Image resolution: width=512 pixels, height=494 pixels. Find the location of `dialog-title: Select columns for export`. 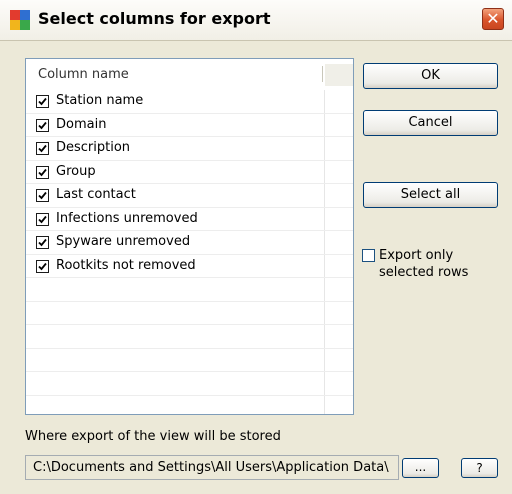

dialog-title: Select columns for export is located at coordinates (154, 18).